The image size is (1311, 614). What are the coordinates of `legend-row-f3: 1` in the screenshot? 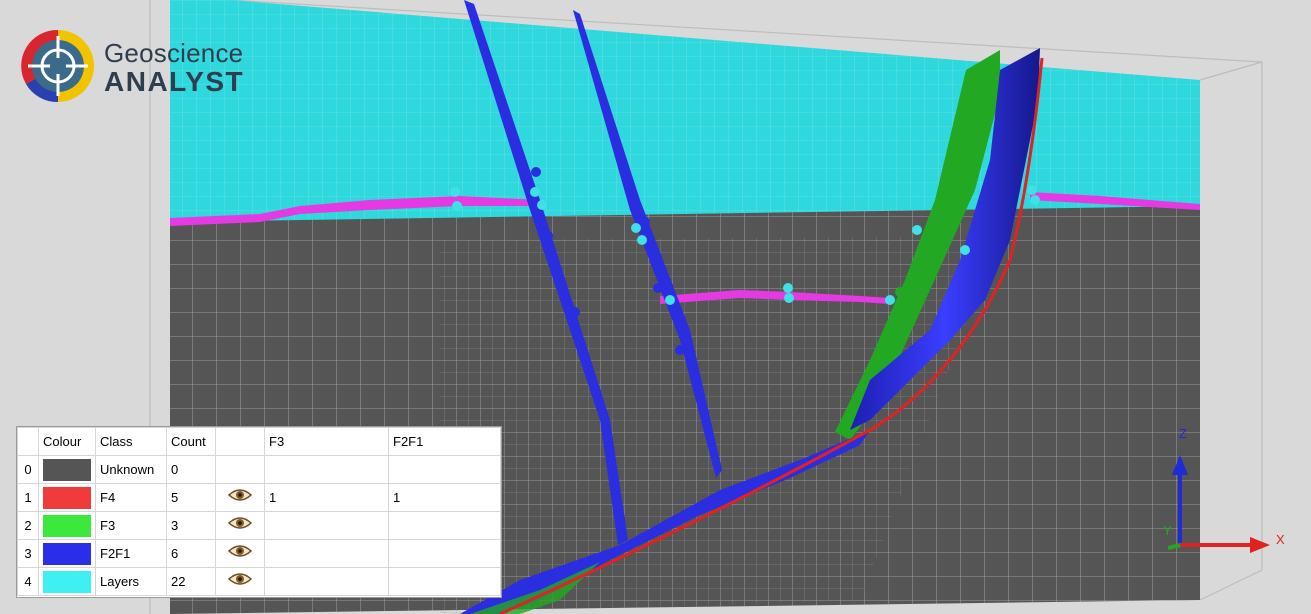 It's located at (326, 497).